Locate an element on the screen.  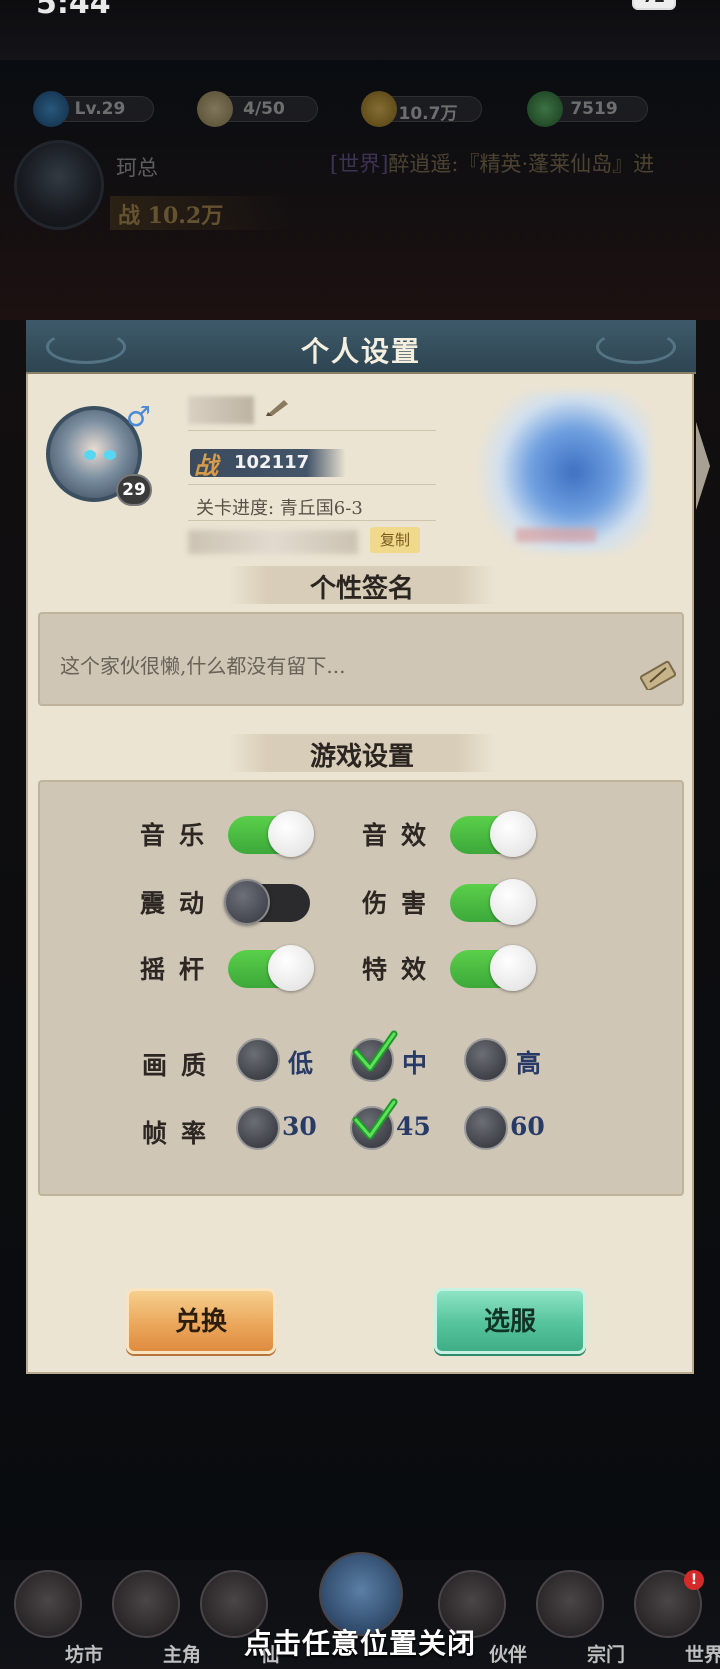
side-tab-arrow is located at coordinates (703, 466).